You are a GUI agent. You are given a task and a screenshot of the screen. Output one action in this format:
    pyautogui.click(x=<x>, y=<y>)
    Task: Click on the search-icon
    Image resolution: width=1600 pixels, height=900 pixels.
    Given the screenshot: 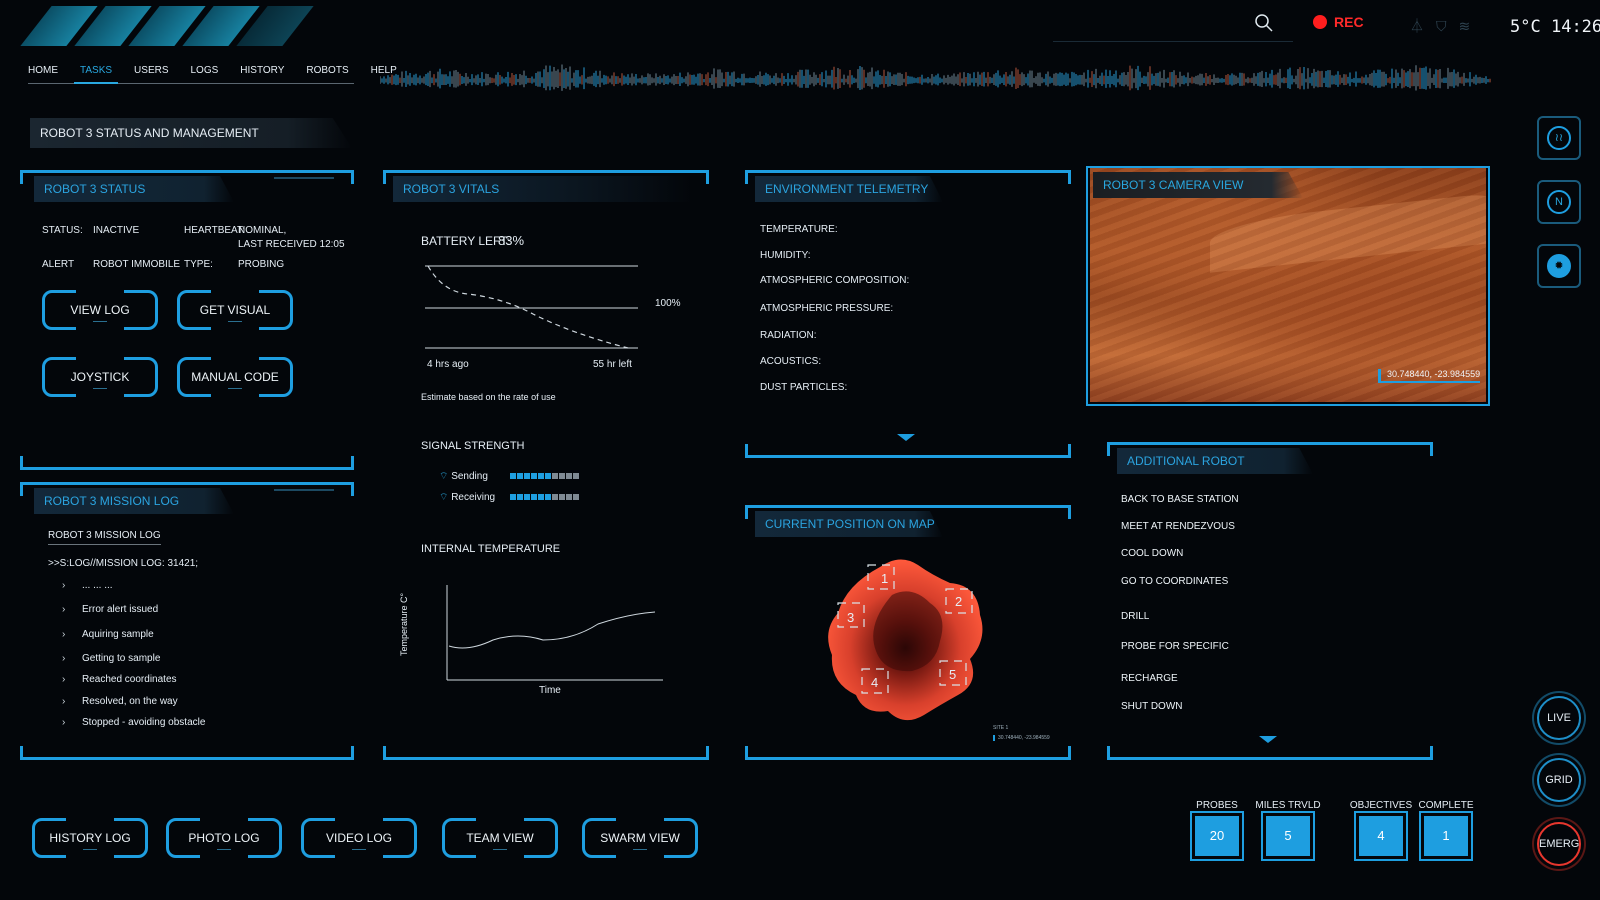 What is the action you would take?
    pyautogui.click(x=1264, y=23)
    